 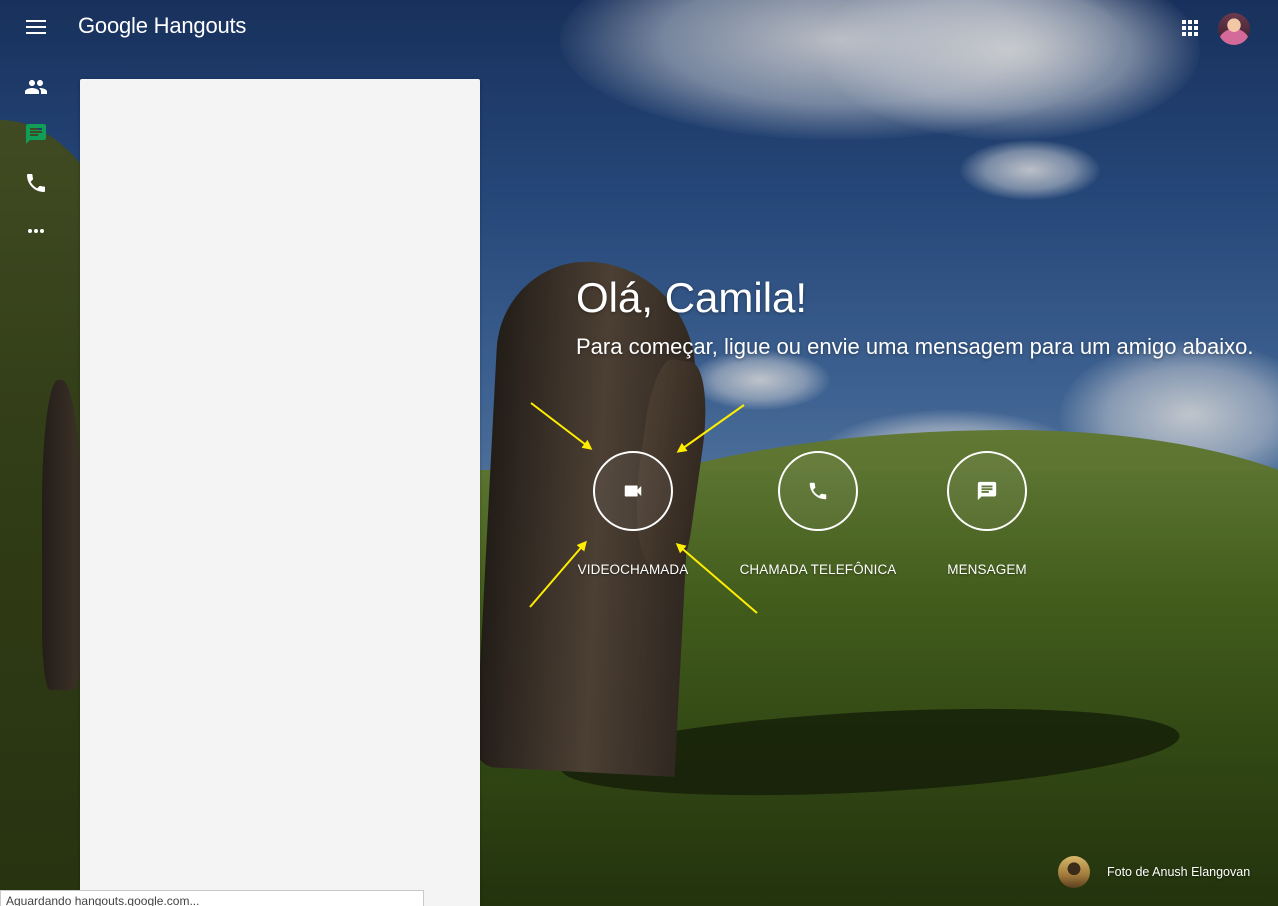 I want to click on message-circle, so click(x=987, y=491).